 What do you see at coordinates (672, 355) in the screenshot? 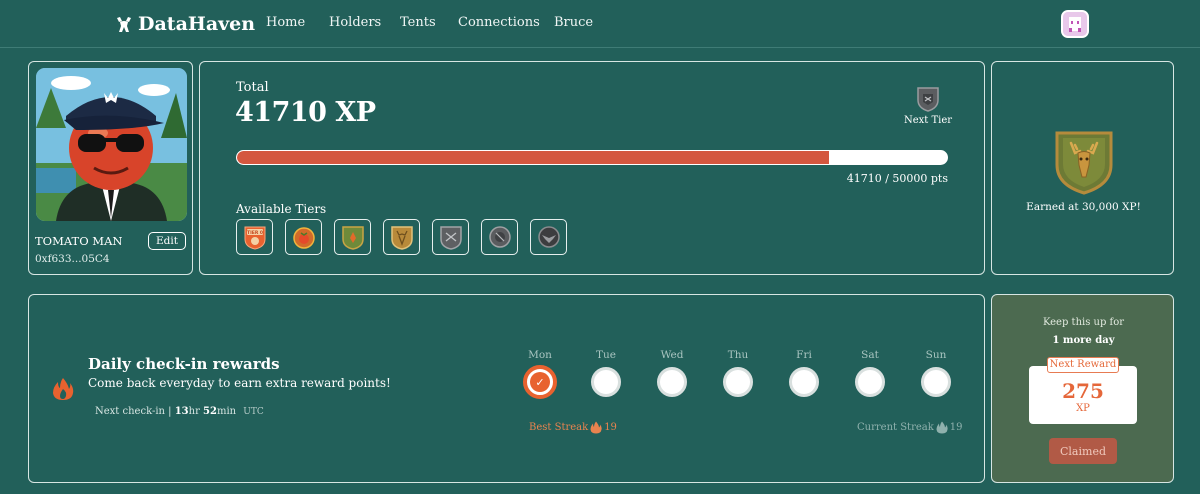
I see `day-label: Wed` at bounding box center [672, 355].